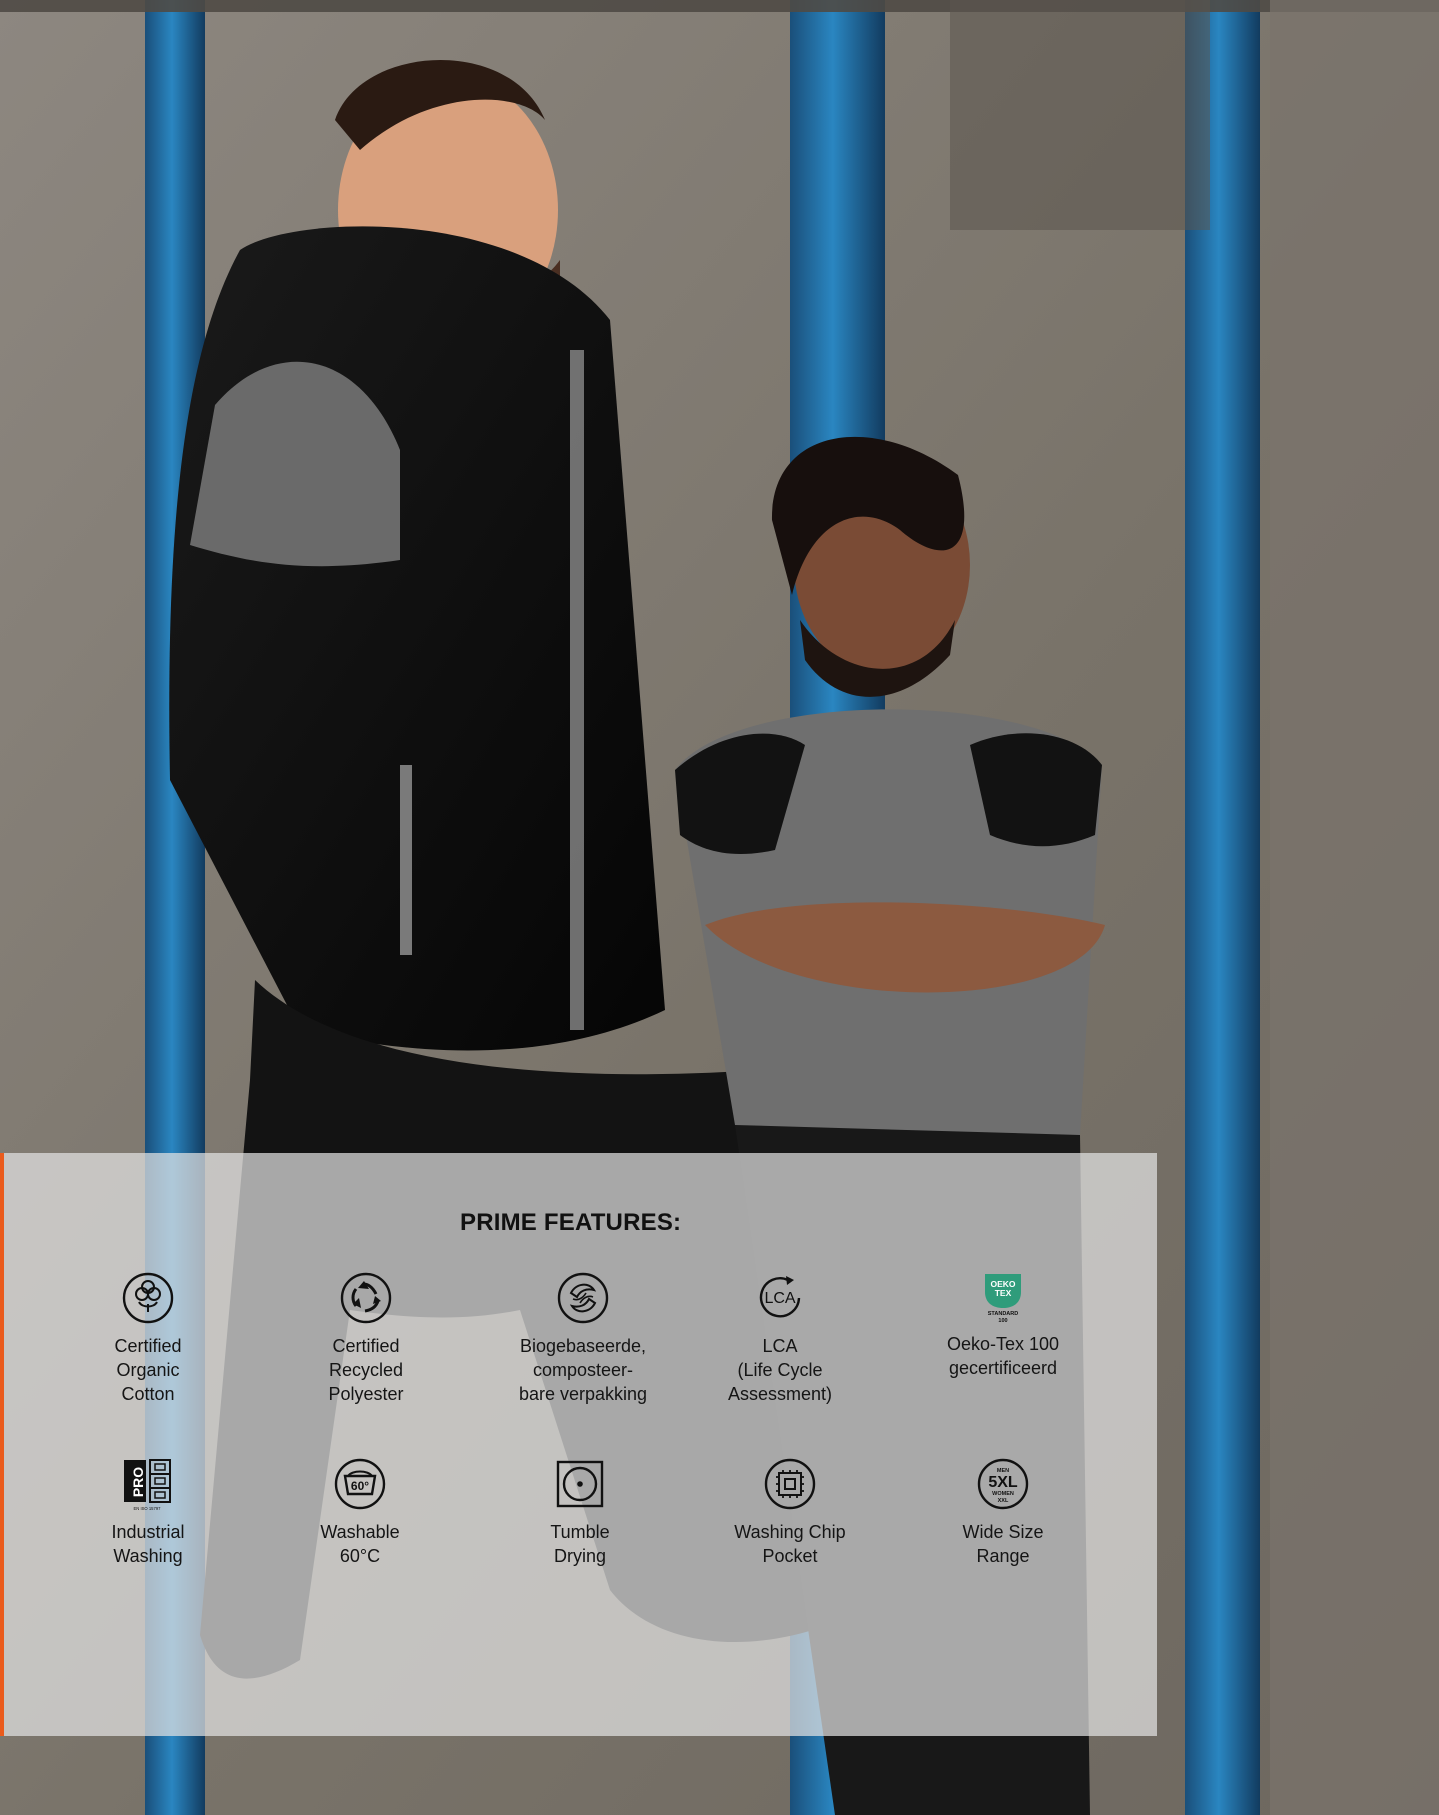 This screenshot has height=1815, width=1439. I want to click on oeko-tex-icon: OEKO TEX STANDARD 100, so click(1003, 1299).